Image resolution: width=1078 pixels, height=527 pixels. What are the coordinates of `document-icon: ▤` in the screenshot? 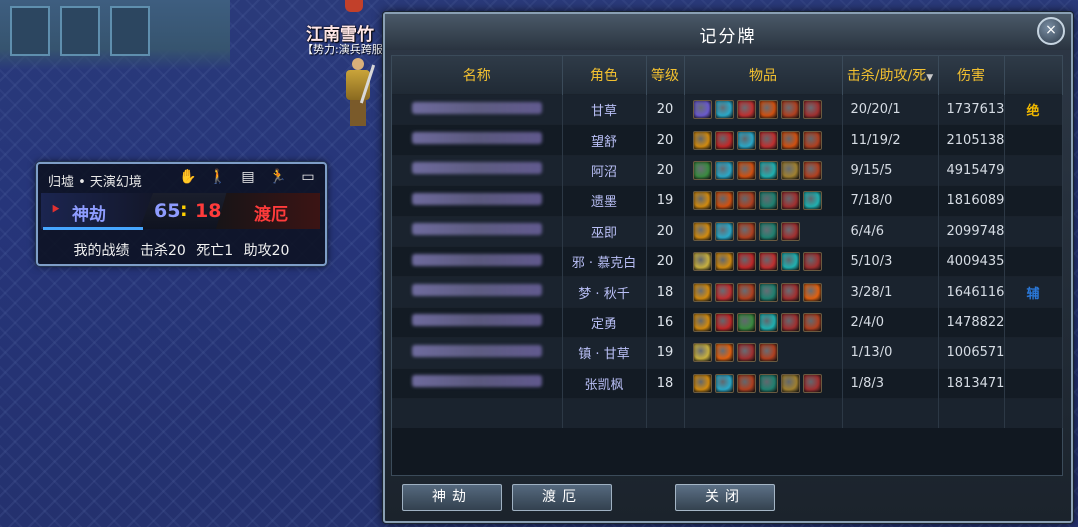 It's located at (248, 177).